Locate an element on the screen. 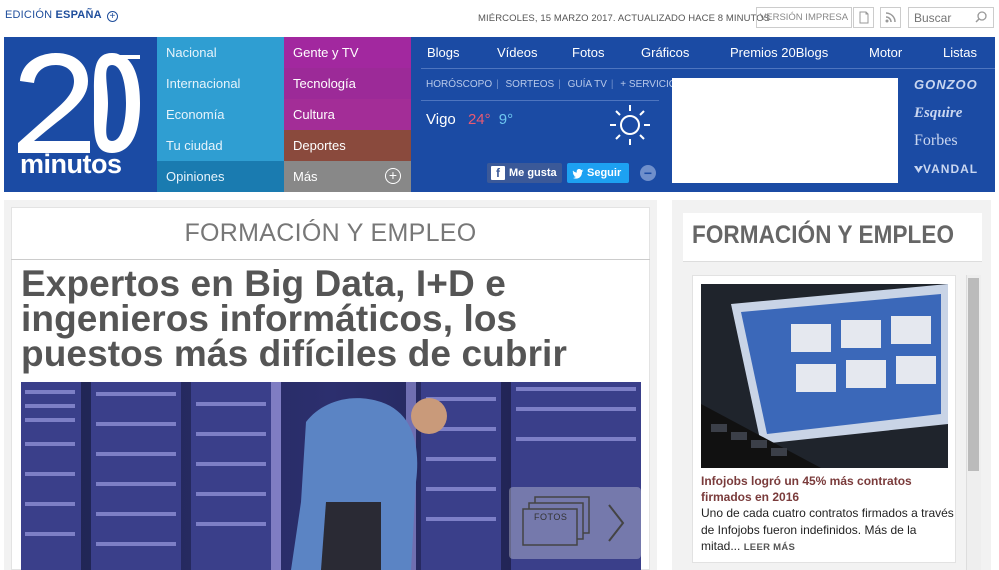 The height and width of the screenshot is (570, 999). nav-motor: Motor is located at coordinates (885, 52).